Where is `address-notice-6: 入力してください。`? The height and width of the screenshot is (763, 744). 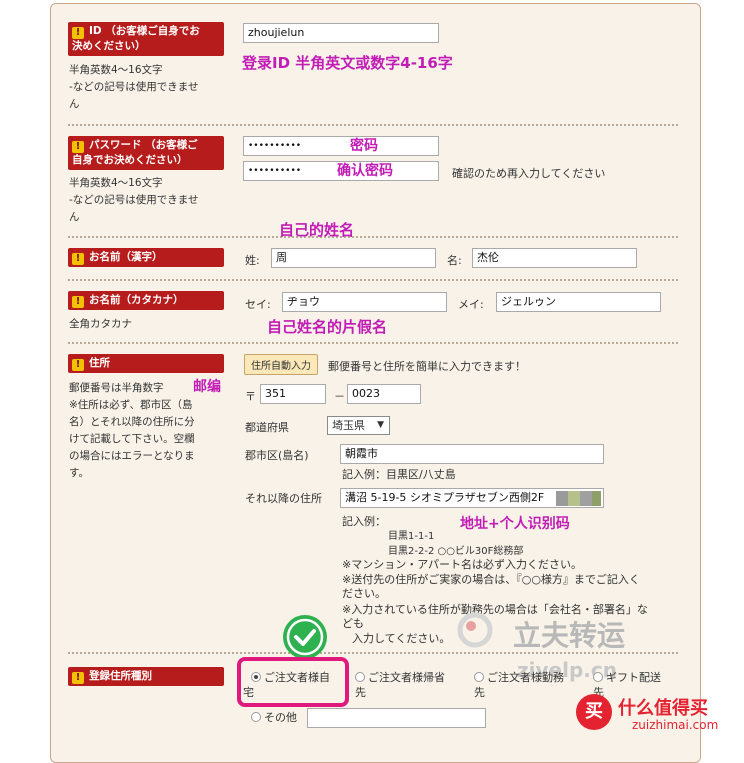 address-notice-6: 入力してください。 is located at coordinates (401, 638).